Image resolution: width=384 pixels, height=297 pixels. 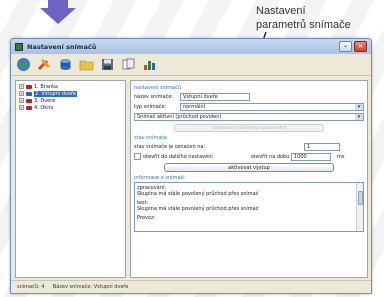 I want to click on mode-value: Snímač aktivní (průchod povolen), so click(x=179, y=116).